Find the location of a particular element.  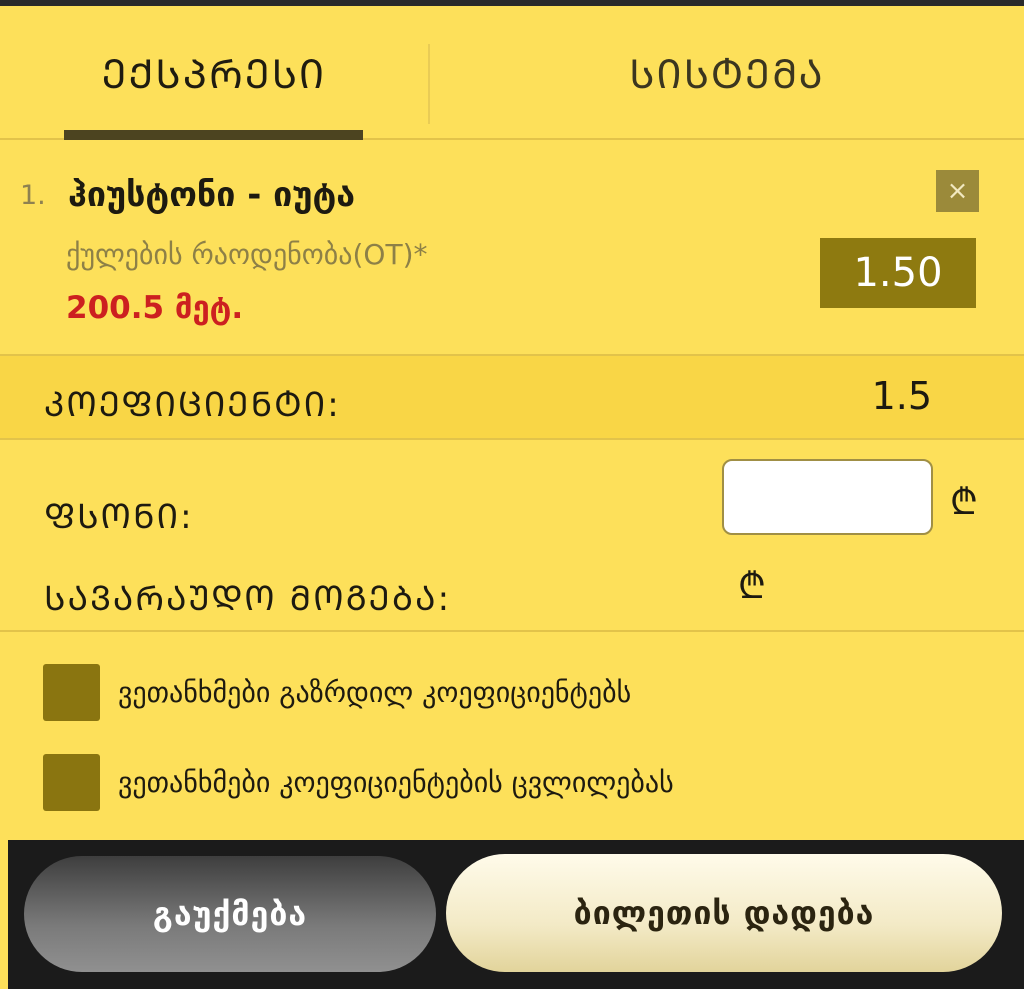

action-bar: გაუქმება ბილეთის დადება is located at coordinates (516, 914).